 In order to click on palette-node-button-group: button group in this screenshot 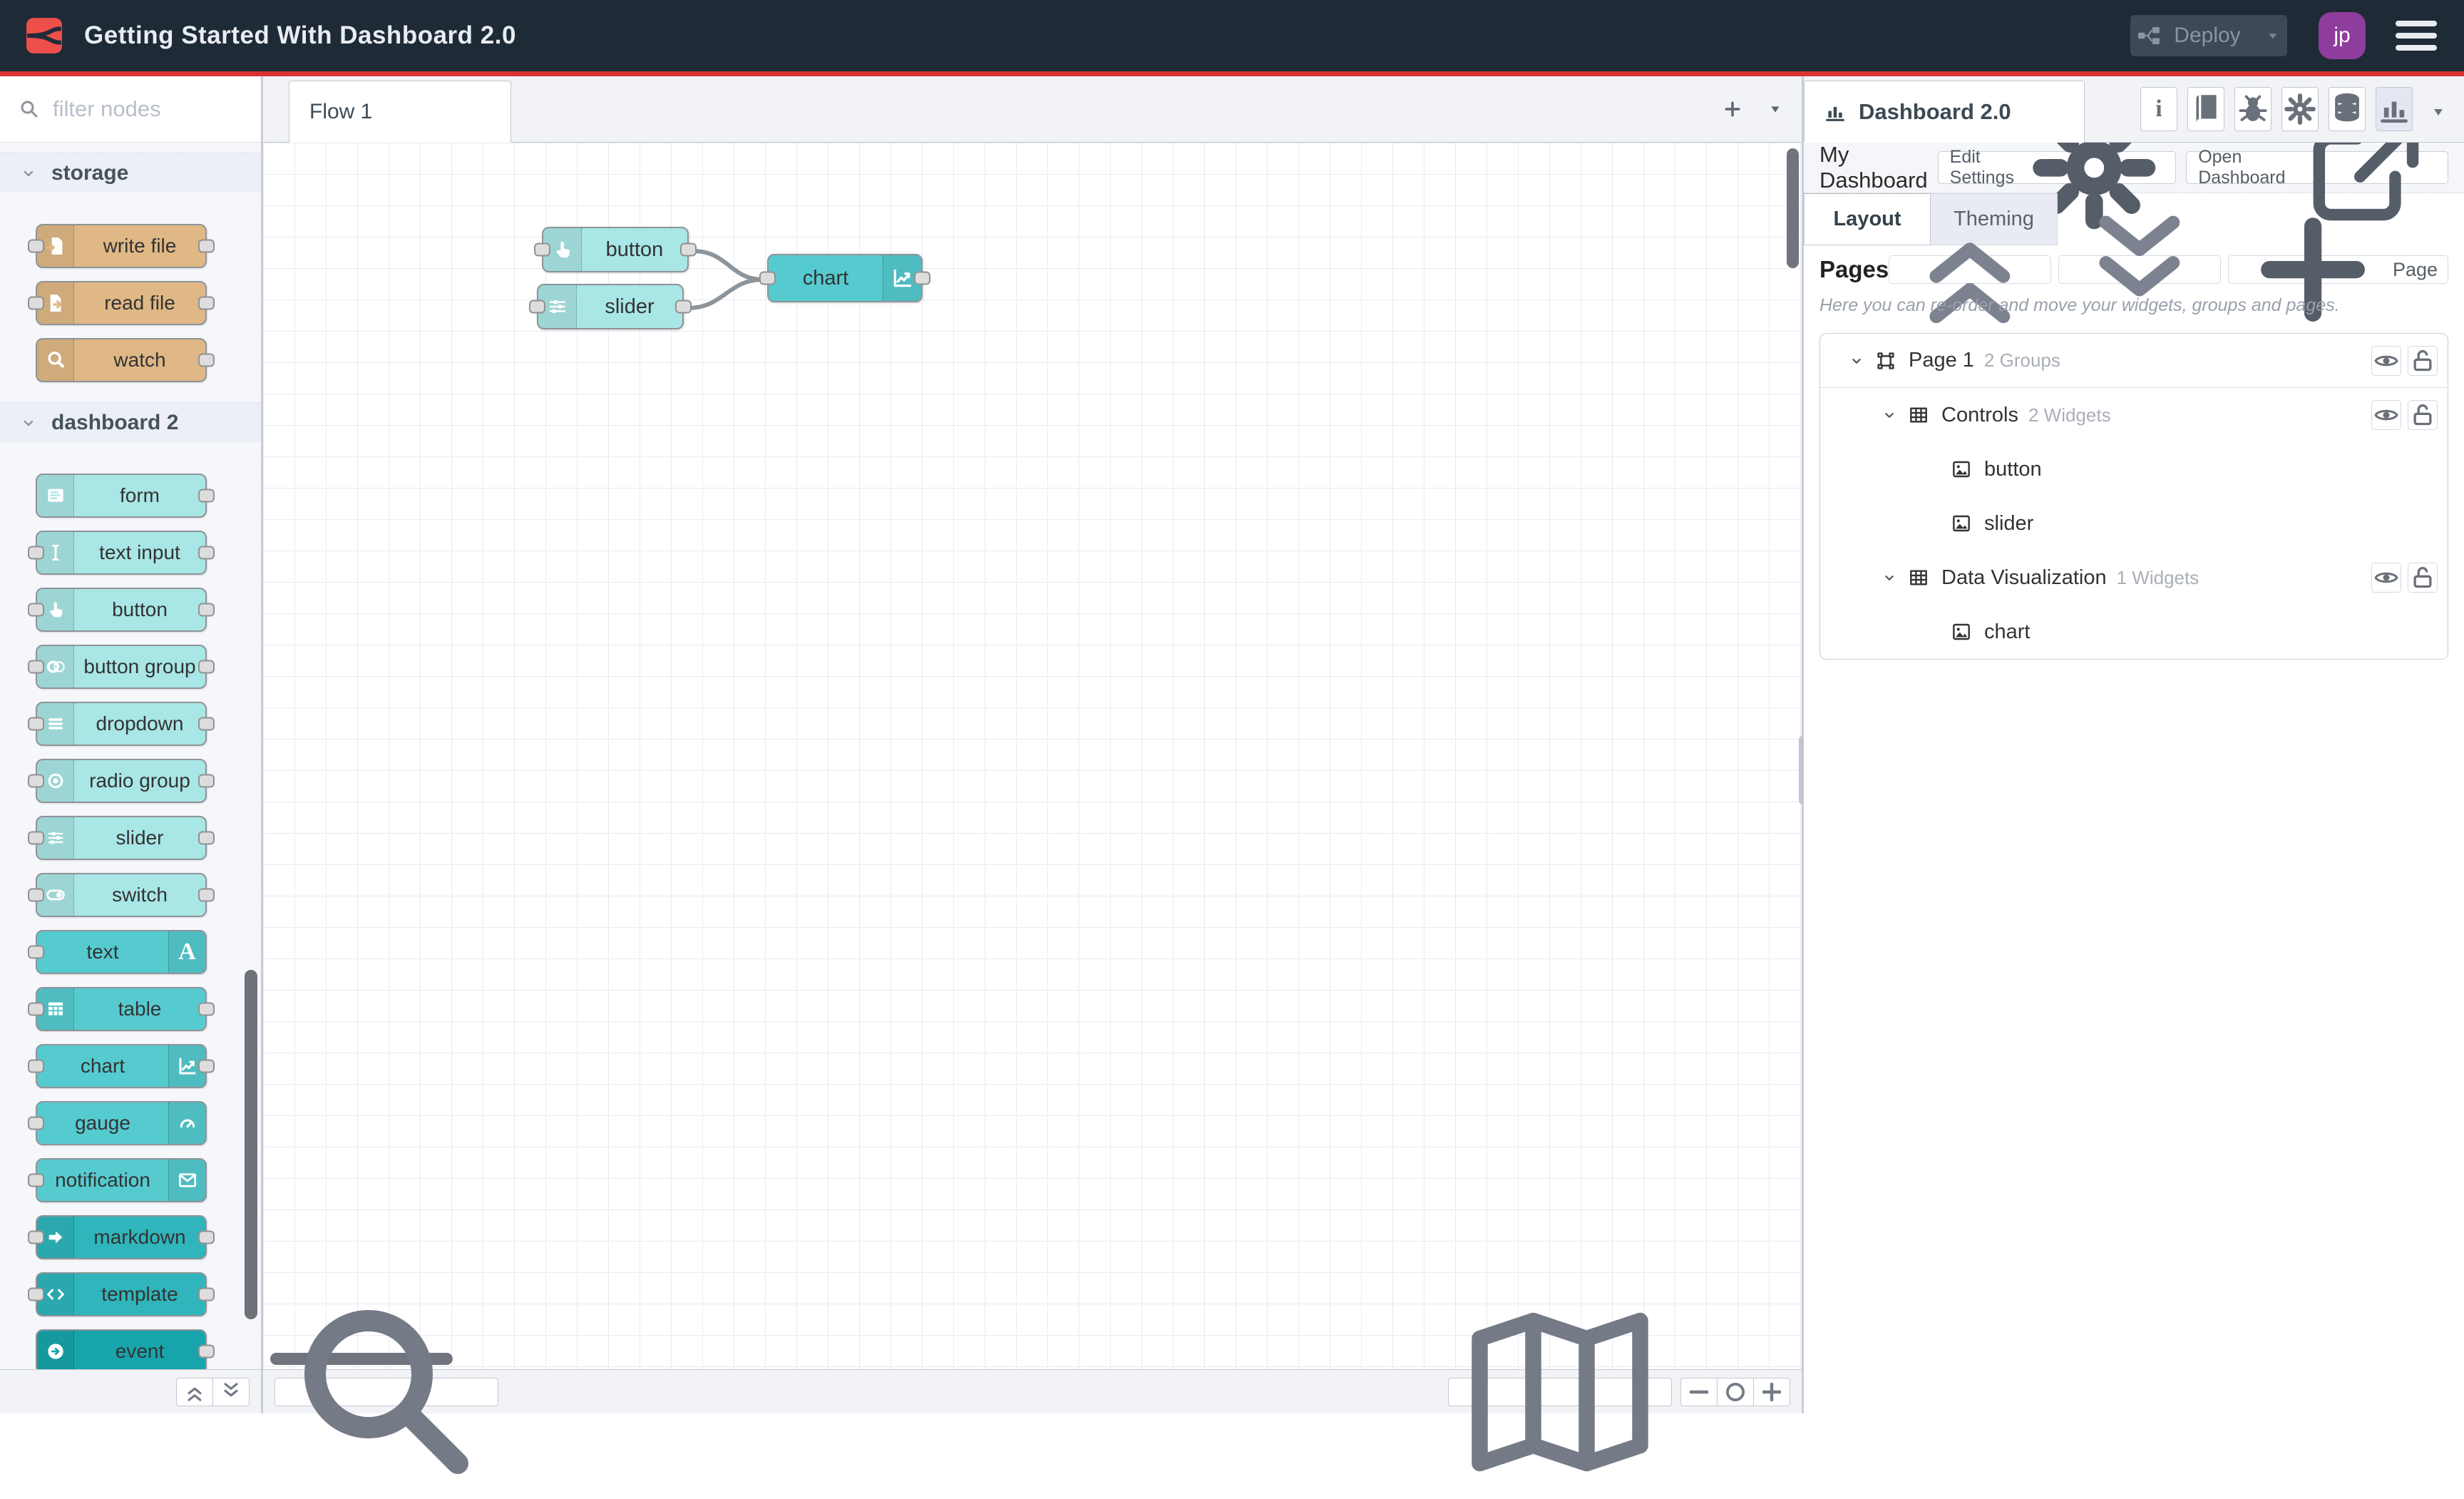, I will do `click(121, 667)`.